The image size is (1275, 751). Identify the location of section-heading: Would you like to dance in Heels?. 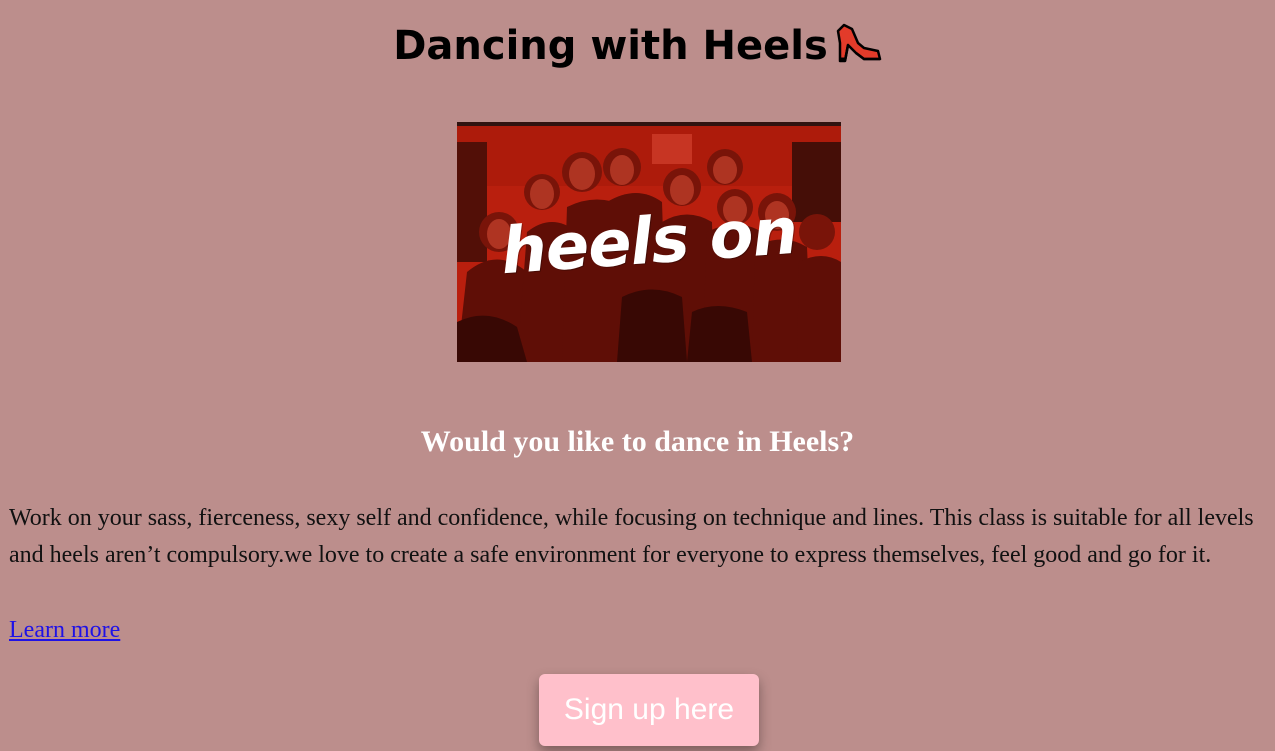
(637, 441).